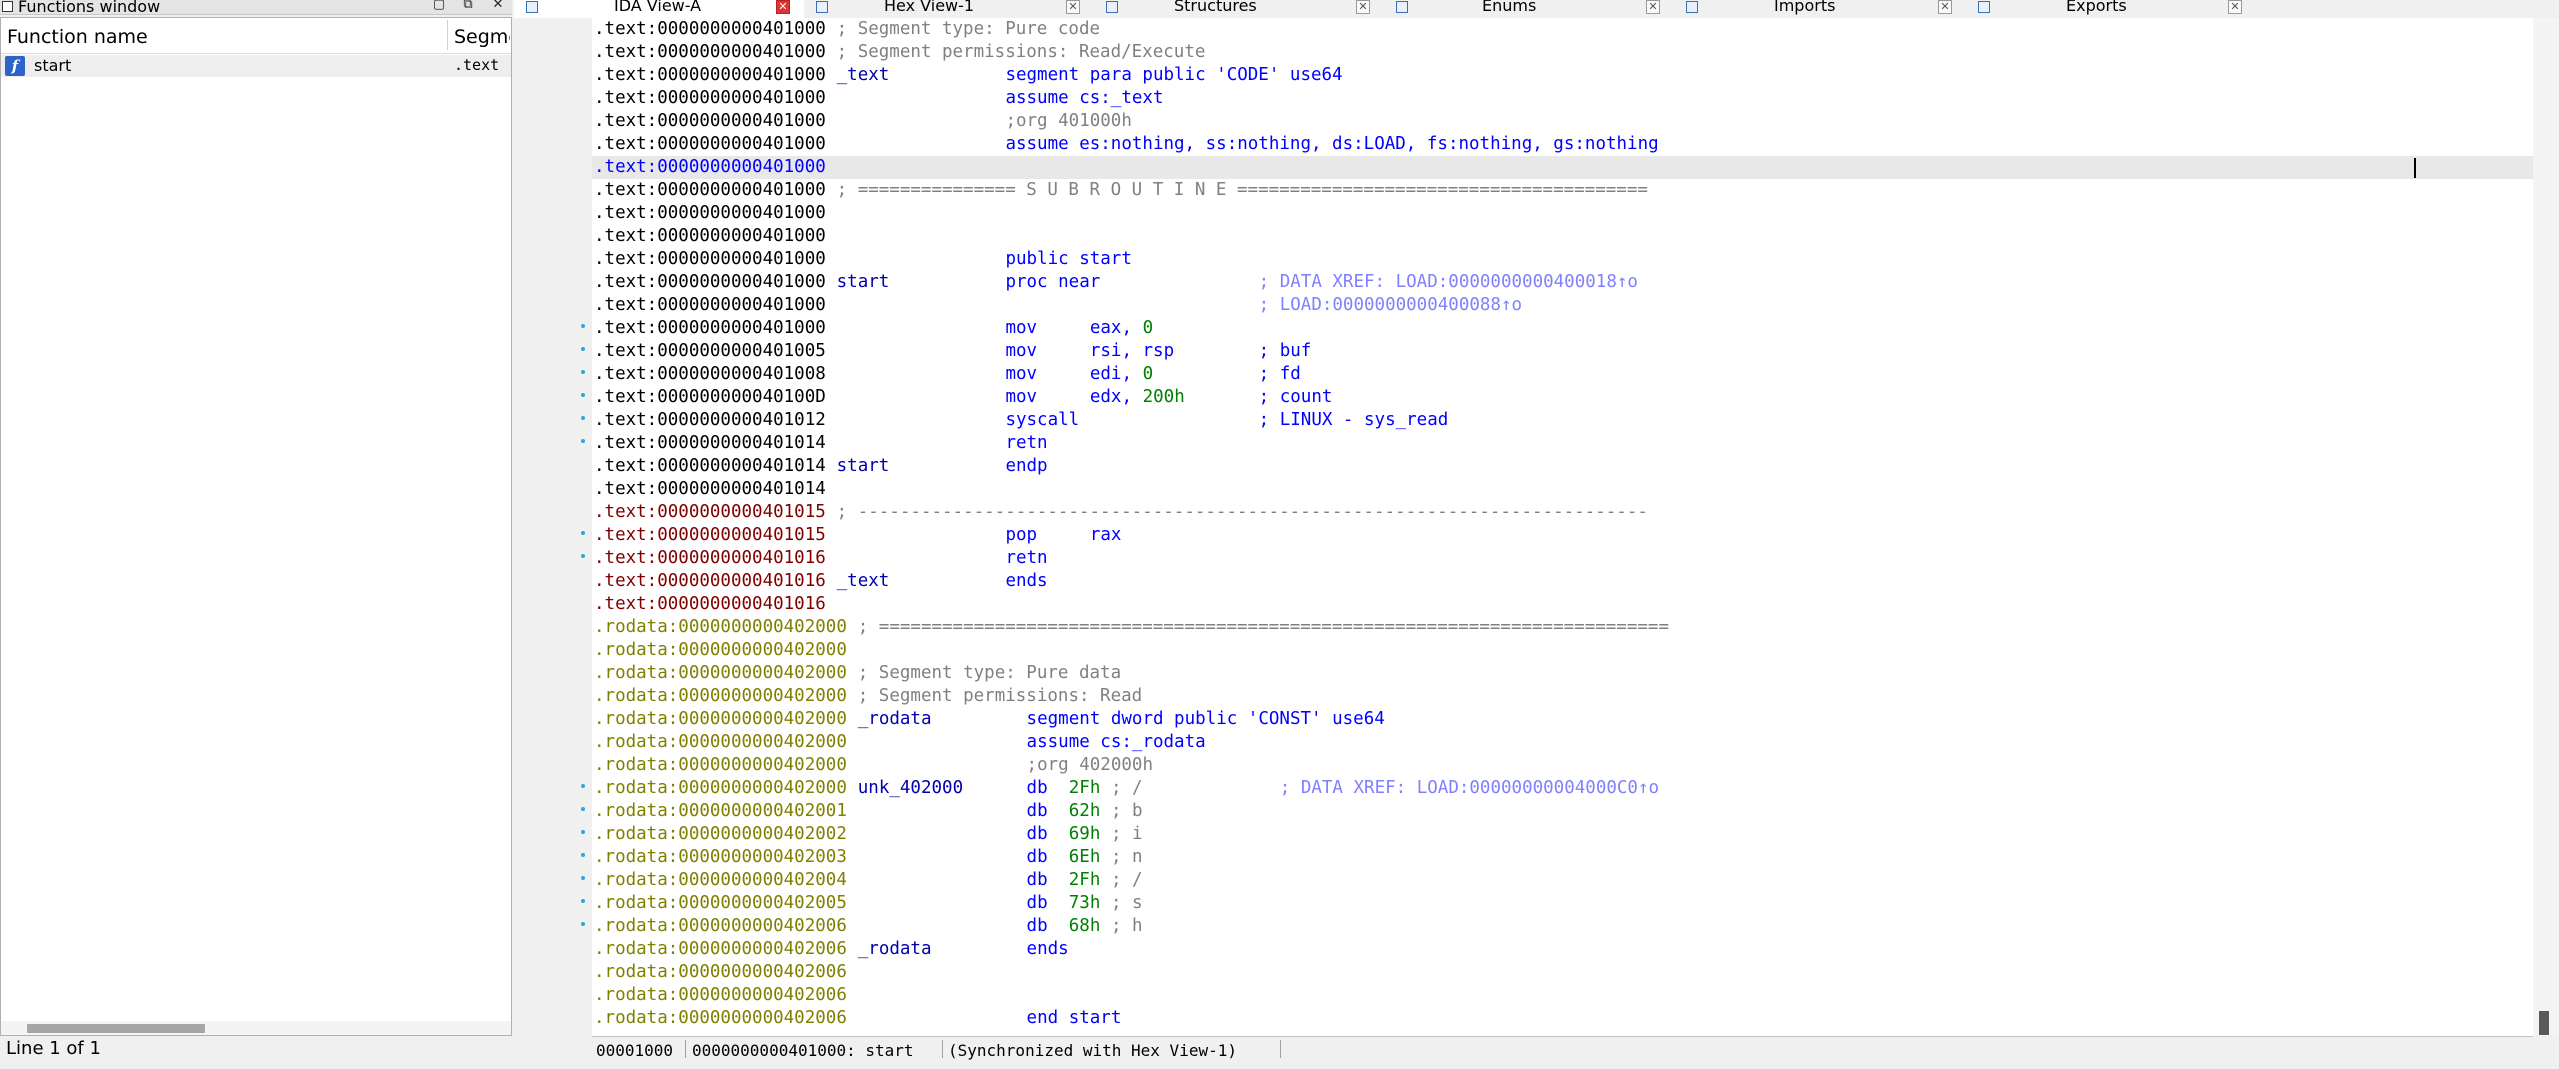  I want to click on line-token-num: 200h, so click(1163, 397).